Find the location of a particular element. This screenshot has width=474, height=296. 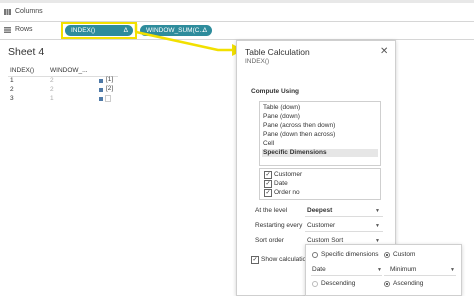

close-icon: ✕ is located at coordinates (384, 51).